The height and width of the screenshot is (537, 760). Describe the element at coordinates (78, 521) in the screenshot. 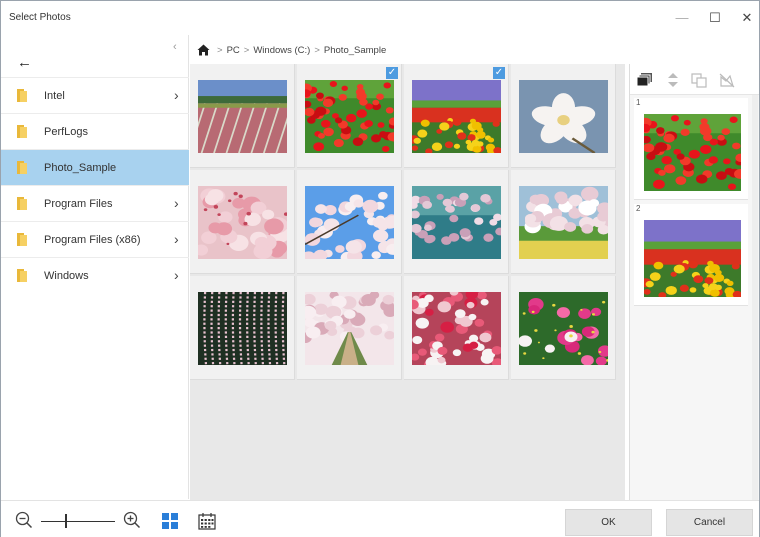

I see `zoom-slider` at that location.